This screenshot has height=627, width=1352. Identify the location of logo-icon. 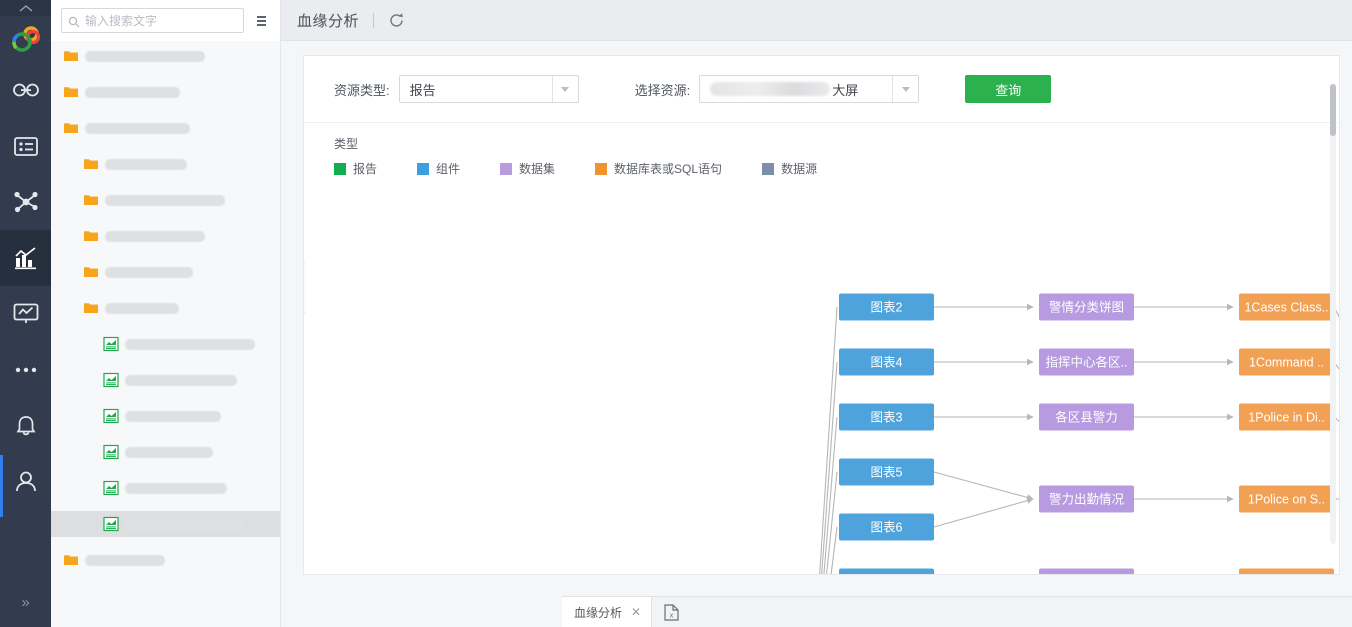
(25, 40).